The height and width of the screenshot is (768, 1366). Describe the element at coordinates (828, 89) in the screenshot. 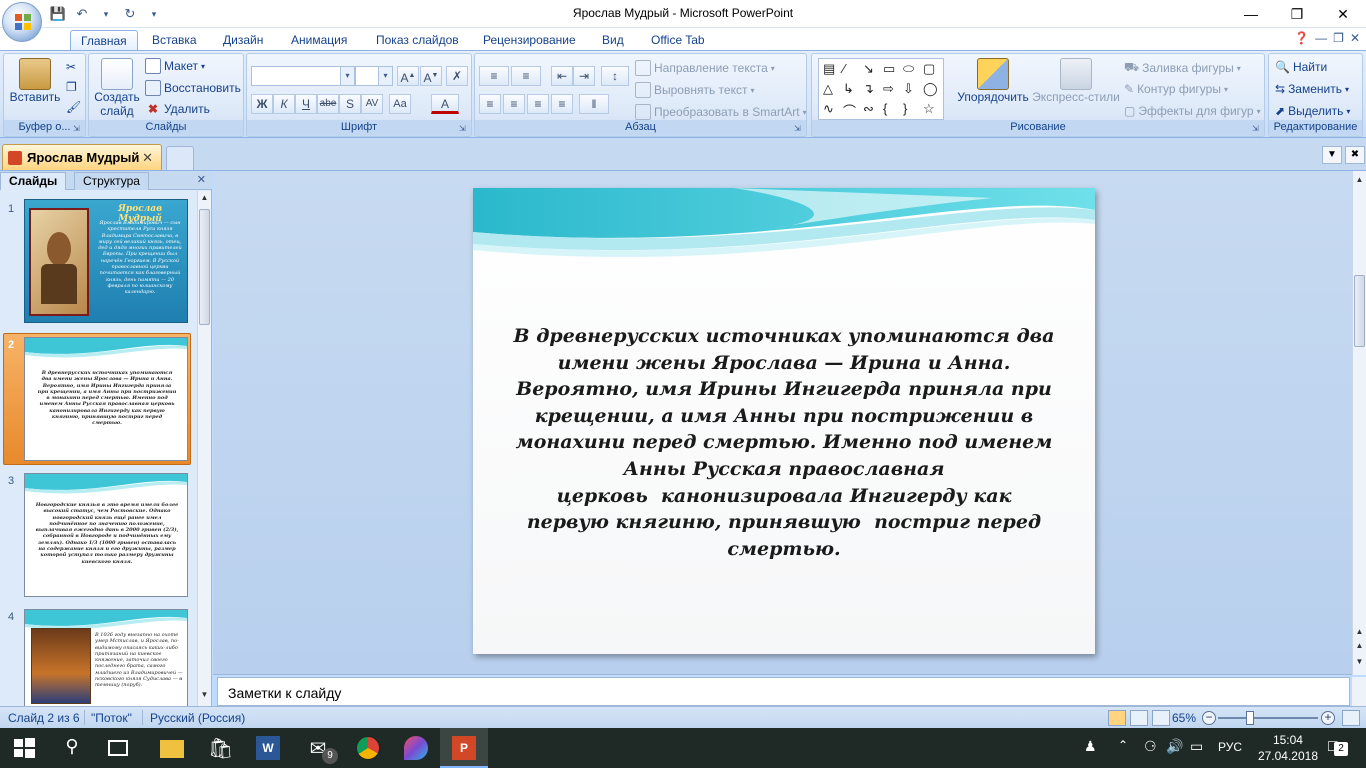

I see `triangle-shape-icon: △` at that location.